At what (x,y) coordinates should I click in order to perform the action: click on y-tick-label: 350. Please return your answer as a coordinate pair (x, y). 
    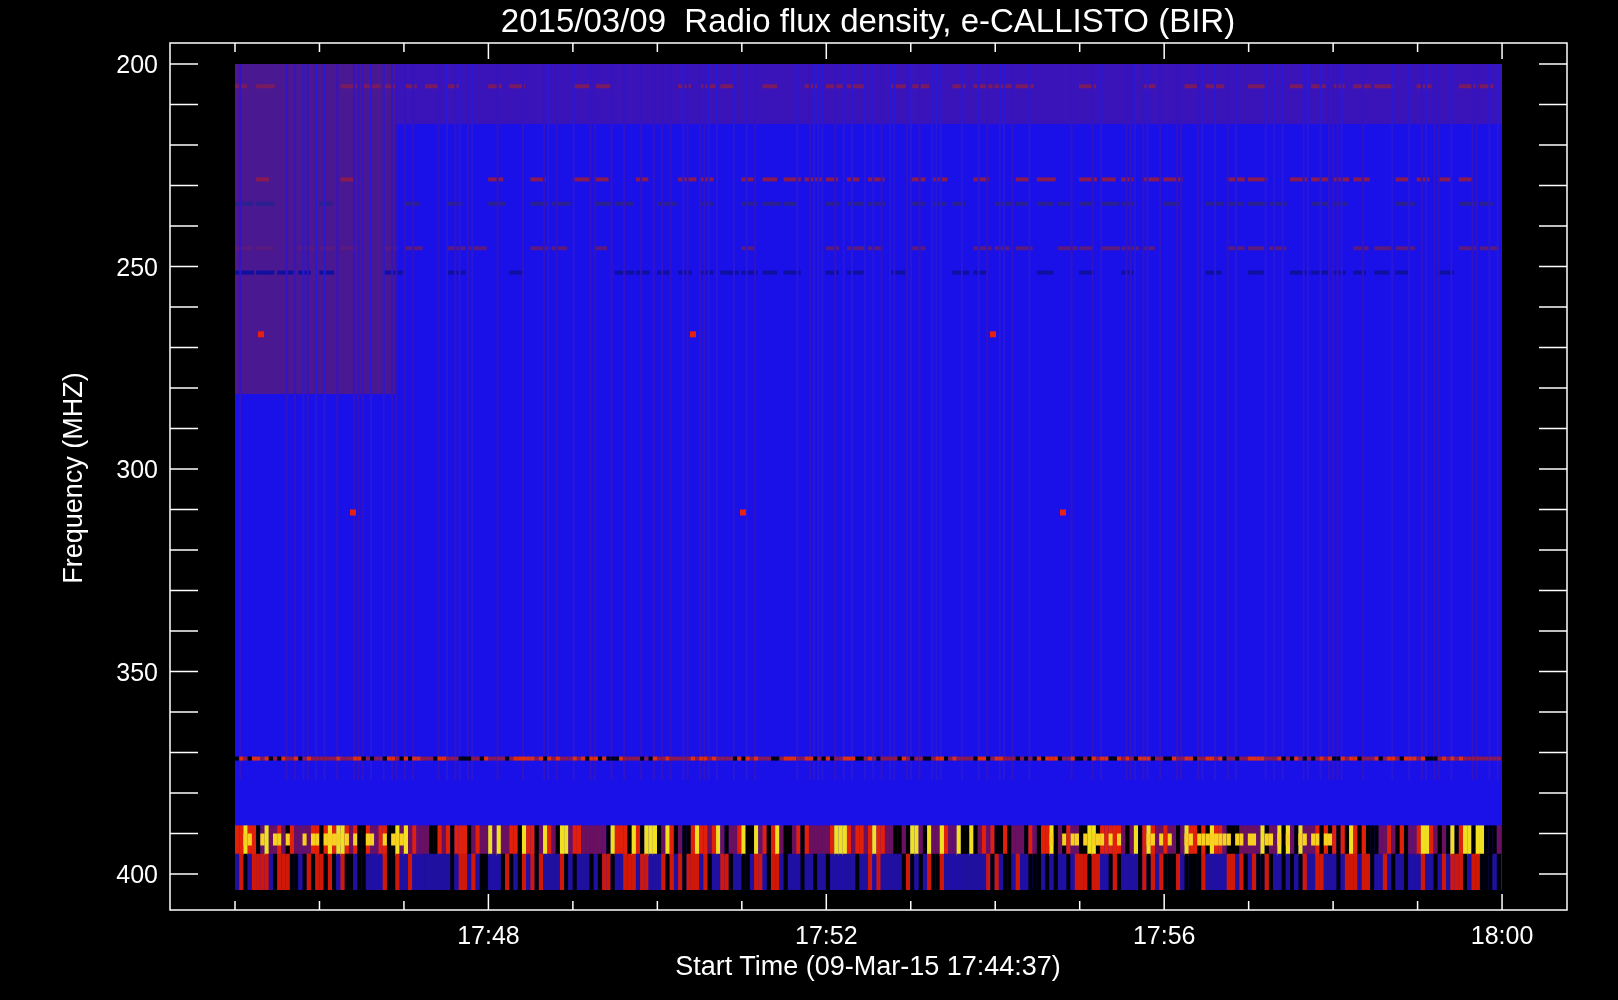
    Looking at the image, I should click on (137, 671).